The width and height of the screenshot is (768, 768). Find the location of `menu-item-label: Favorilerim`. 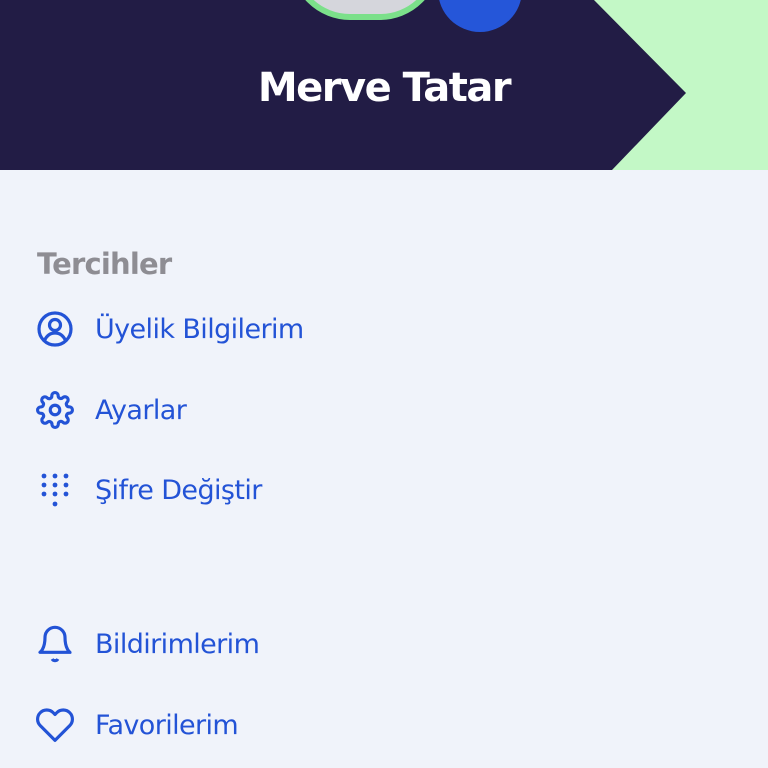

menu-item-label: Favorilerim is located at coordinates (167, 725).